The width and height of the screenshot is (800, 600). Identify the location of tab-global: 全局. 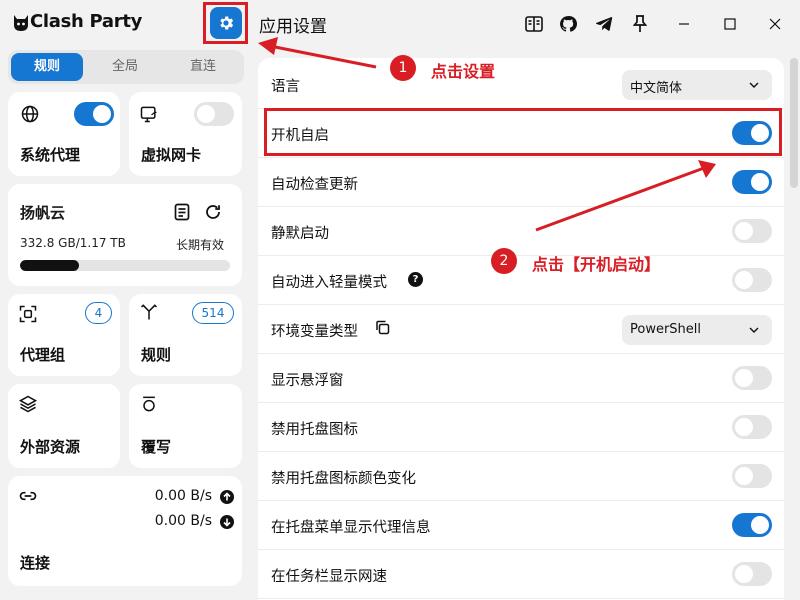
(125, 67).